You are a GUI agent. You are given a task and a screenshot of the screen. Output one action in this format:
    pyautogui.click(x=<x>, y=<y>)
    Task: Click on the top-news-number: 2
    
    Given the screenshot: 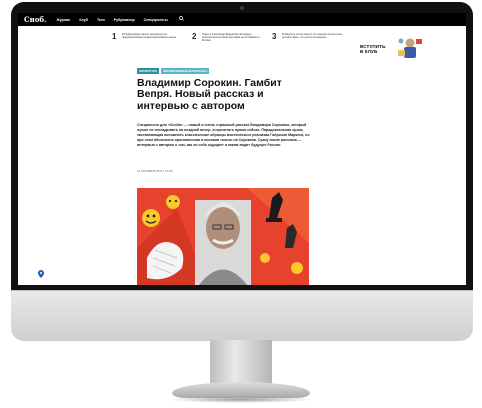 What is the action you would take?
    pyautogui.click(x=194, y=36)
    